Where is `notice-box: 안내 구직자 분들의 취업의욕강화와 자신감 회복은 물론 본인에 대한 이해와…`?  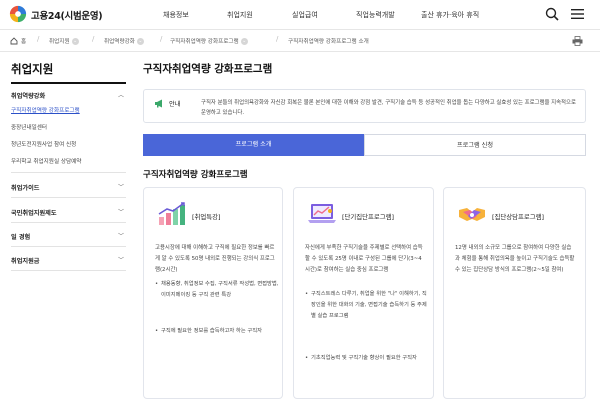
notice-box: 안내 구직자 분들의 취업의욕강화와 자신감 회복은 물론 본인에 대한 이해와… is located at coordinates (364, 106).